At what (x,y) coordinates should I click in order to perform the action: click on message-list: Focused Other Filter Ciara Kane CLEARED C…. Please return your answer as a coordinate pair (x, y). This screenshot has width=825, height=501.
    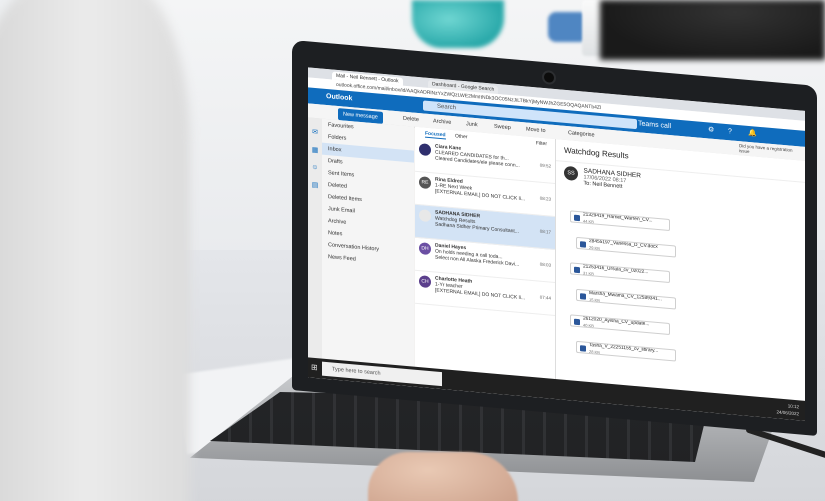
    Looking at the image, I should click on (485, 253).